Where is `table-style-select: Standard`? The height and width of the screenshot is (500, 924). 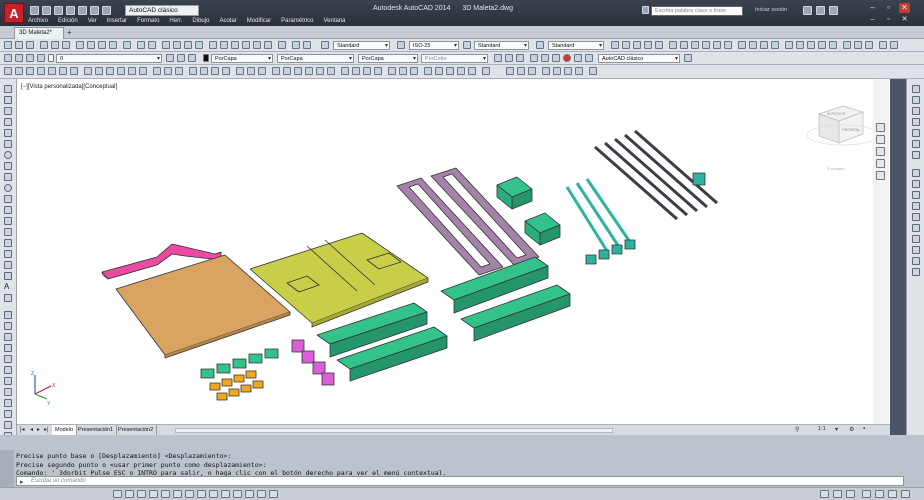
table-style-select: Standard is located at coordinates (501, 45).